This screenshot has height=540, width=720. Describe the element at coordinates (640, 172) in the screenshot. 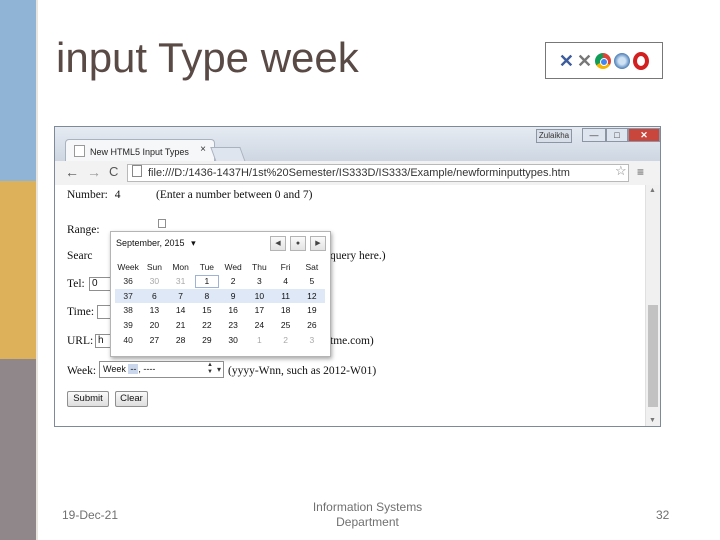

I see `menu-icon: ≡` at that location.